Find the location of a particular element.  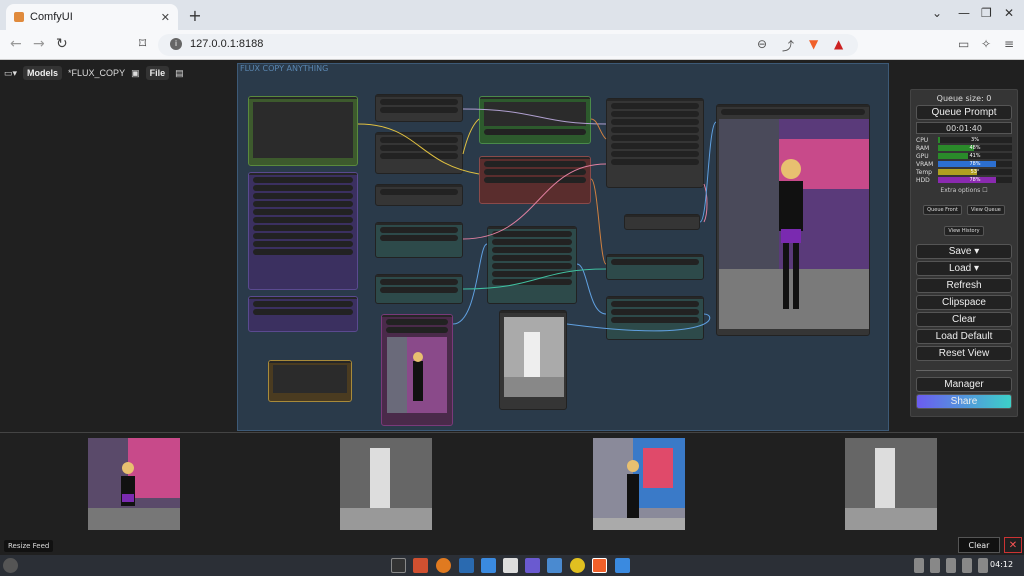

terminal-icon is located at coordinates (398, 565).